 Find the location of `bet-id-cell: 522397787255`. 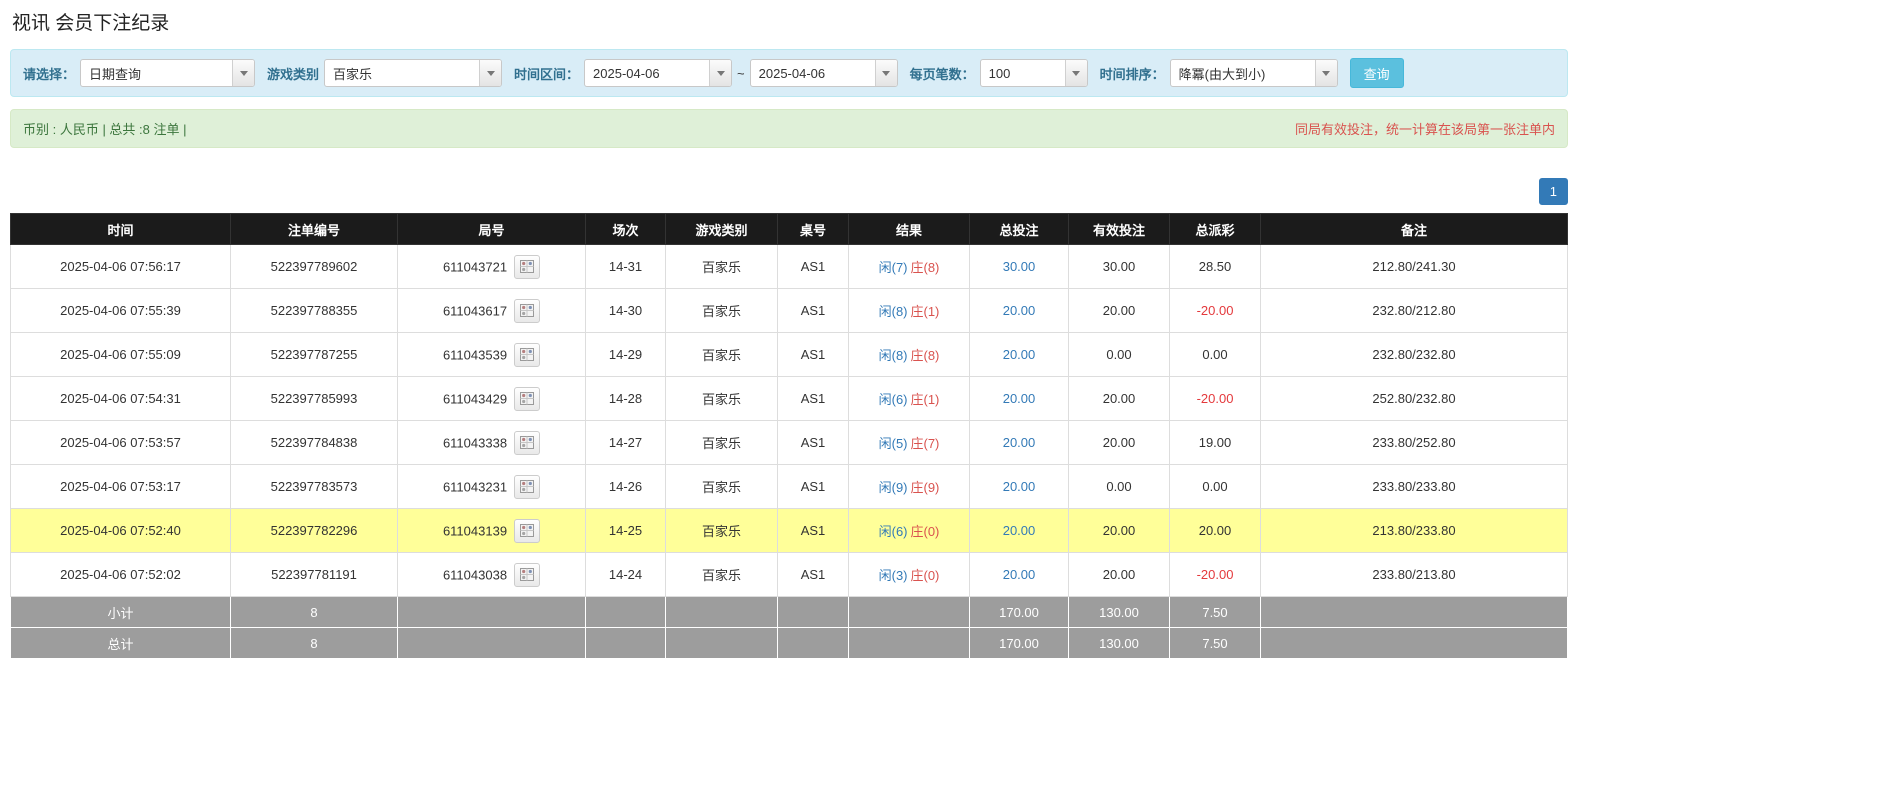

bet-id-cell: 522397787255 is located at coordinates (314, 354).